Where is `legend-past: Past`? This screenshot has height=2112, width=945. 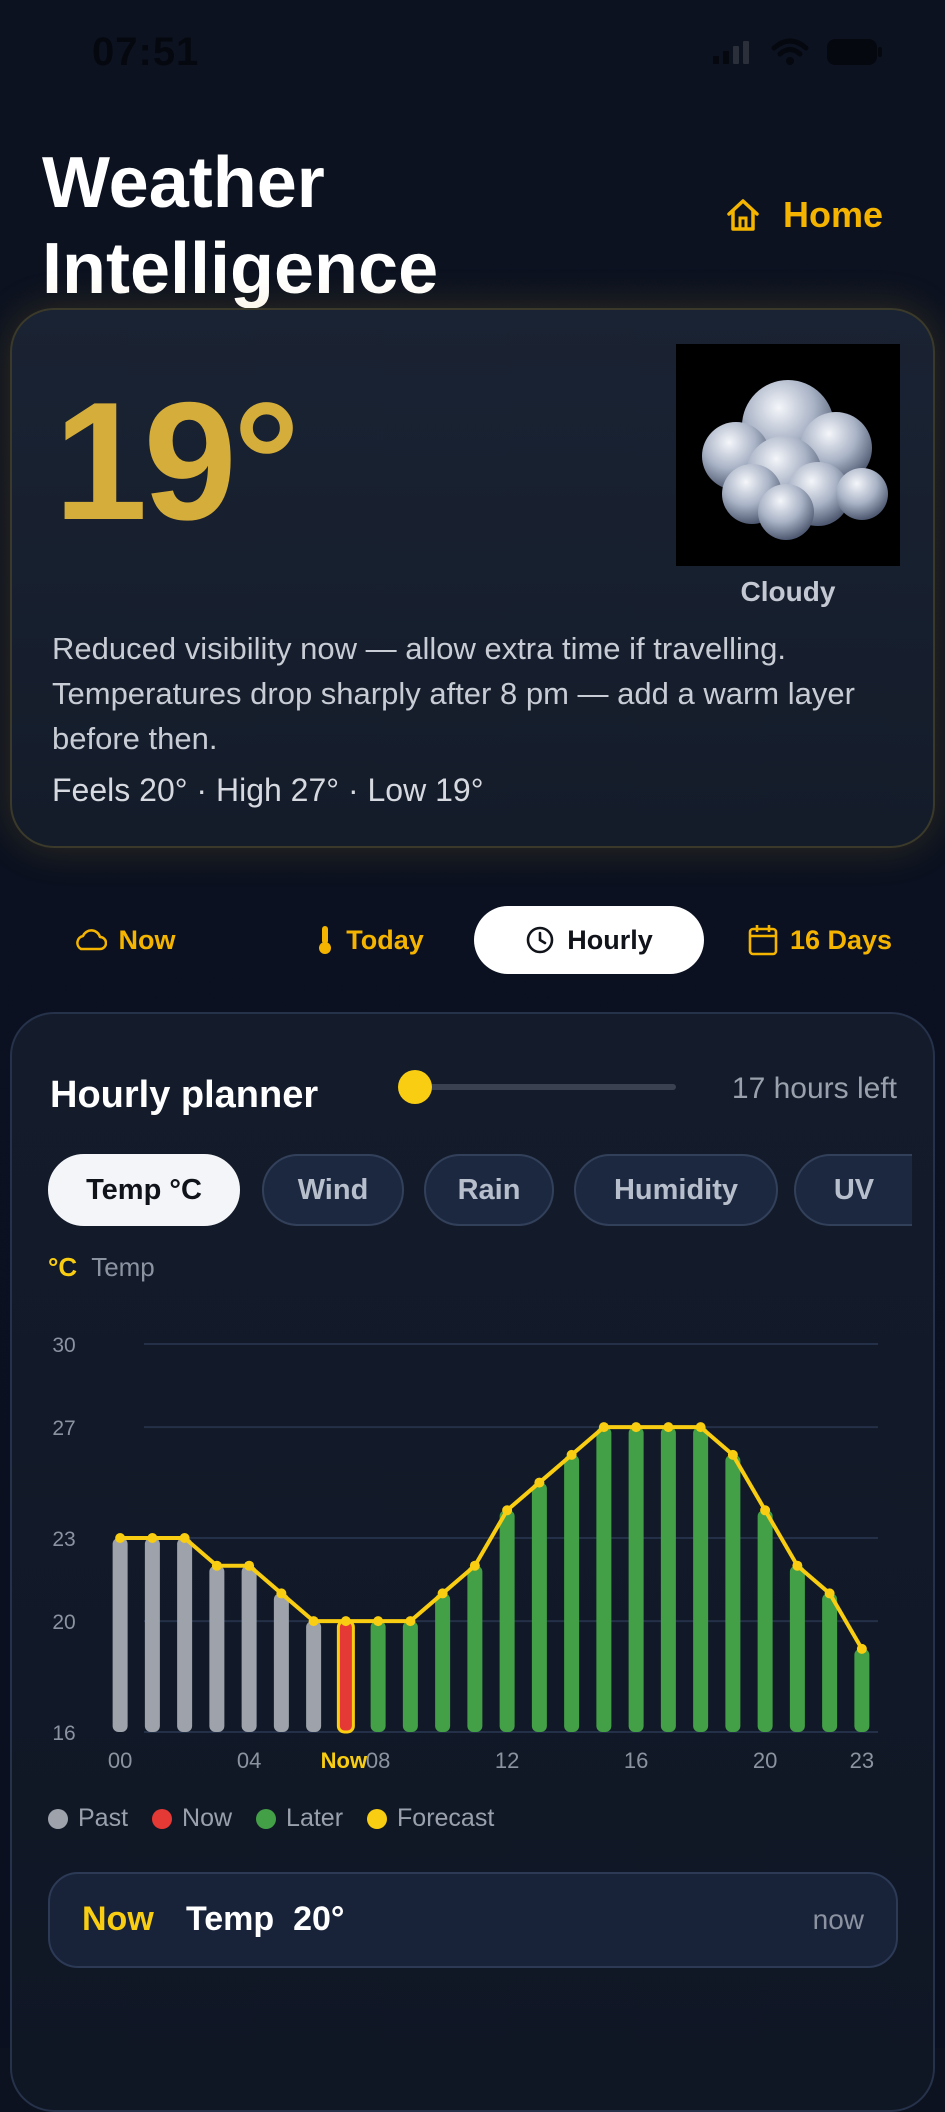 legend-past: Past is located at coordinates (88, 1818).